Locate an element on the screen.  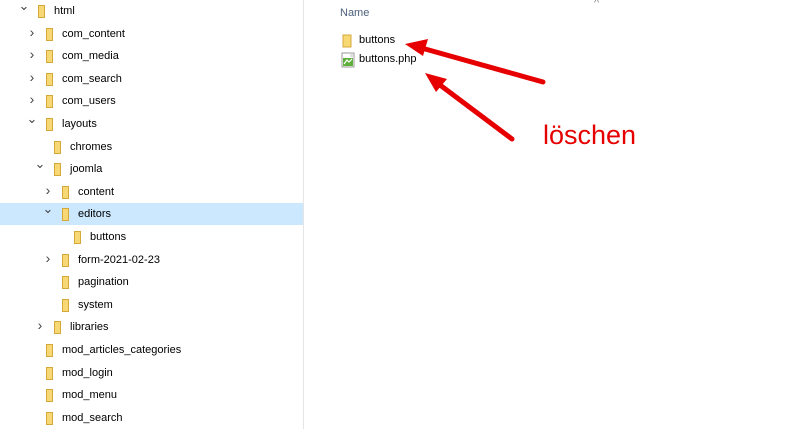
tree-item-html: ⌄ html is located at coordinates (151, 11).